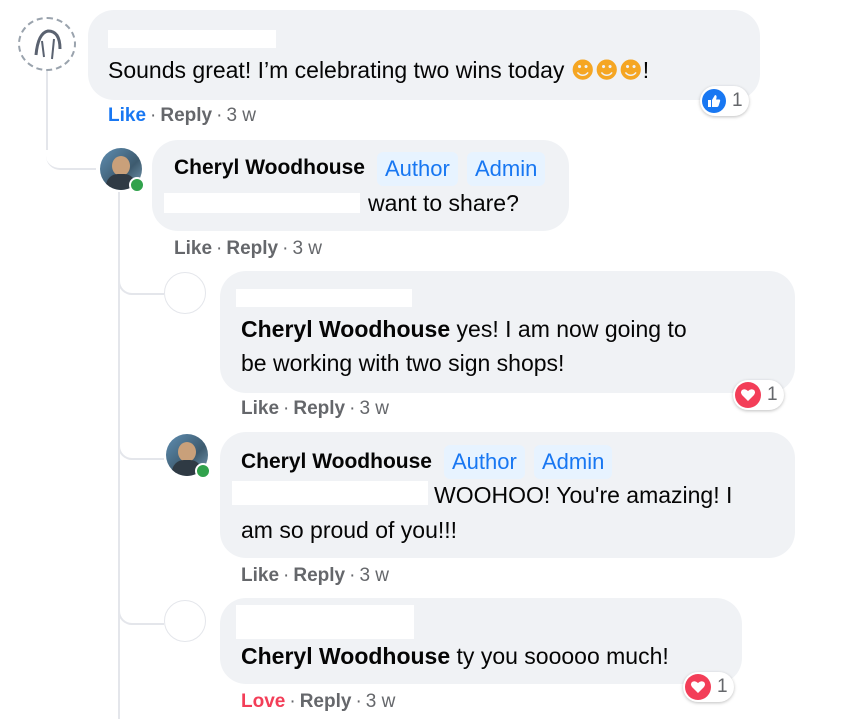 Image resolution: width=852 pixels, height=719 pixels. Describe the element at coordinates (349, 530) in the screenshot. I see `comment-text-line: am so proud of you!!!` at that location.